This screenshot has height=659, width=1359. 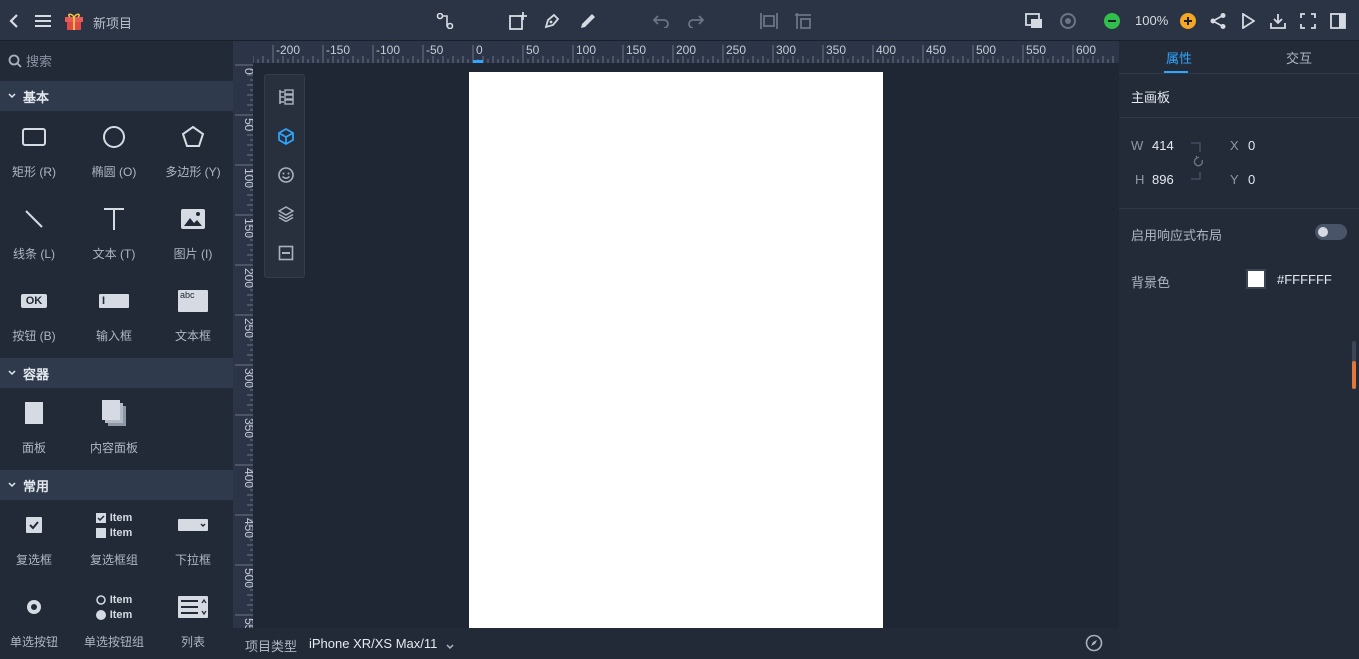 I want to click on emoji-icon, so click(x=285, y=175).